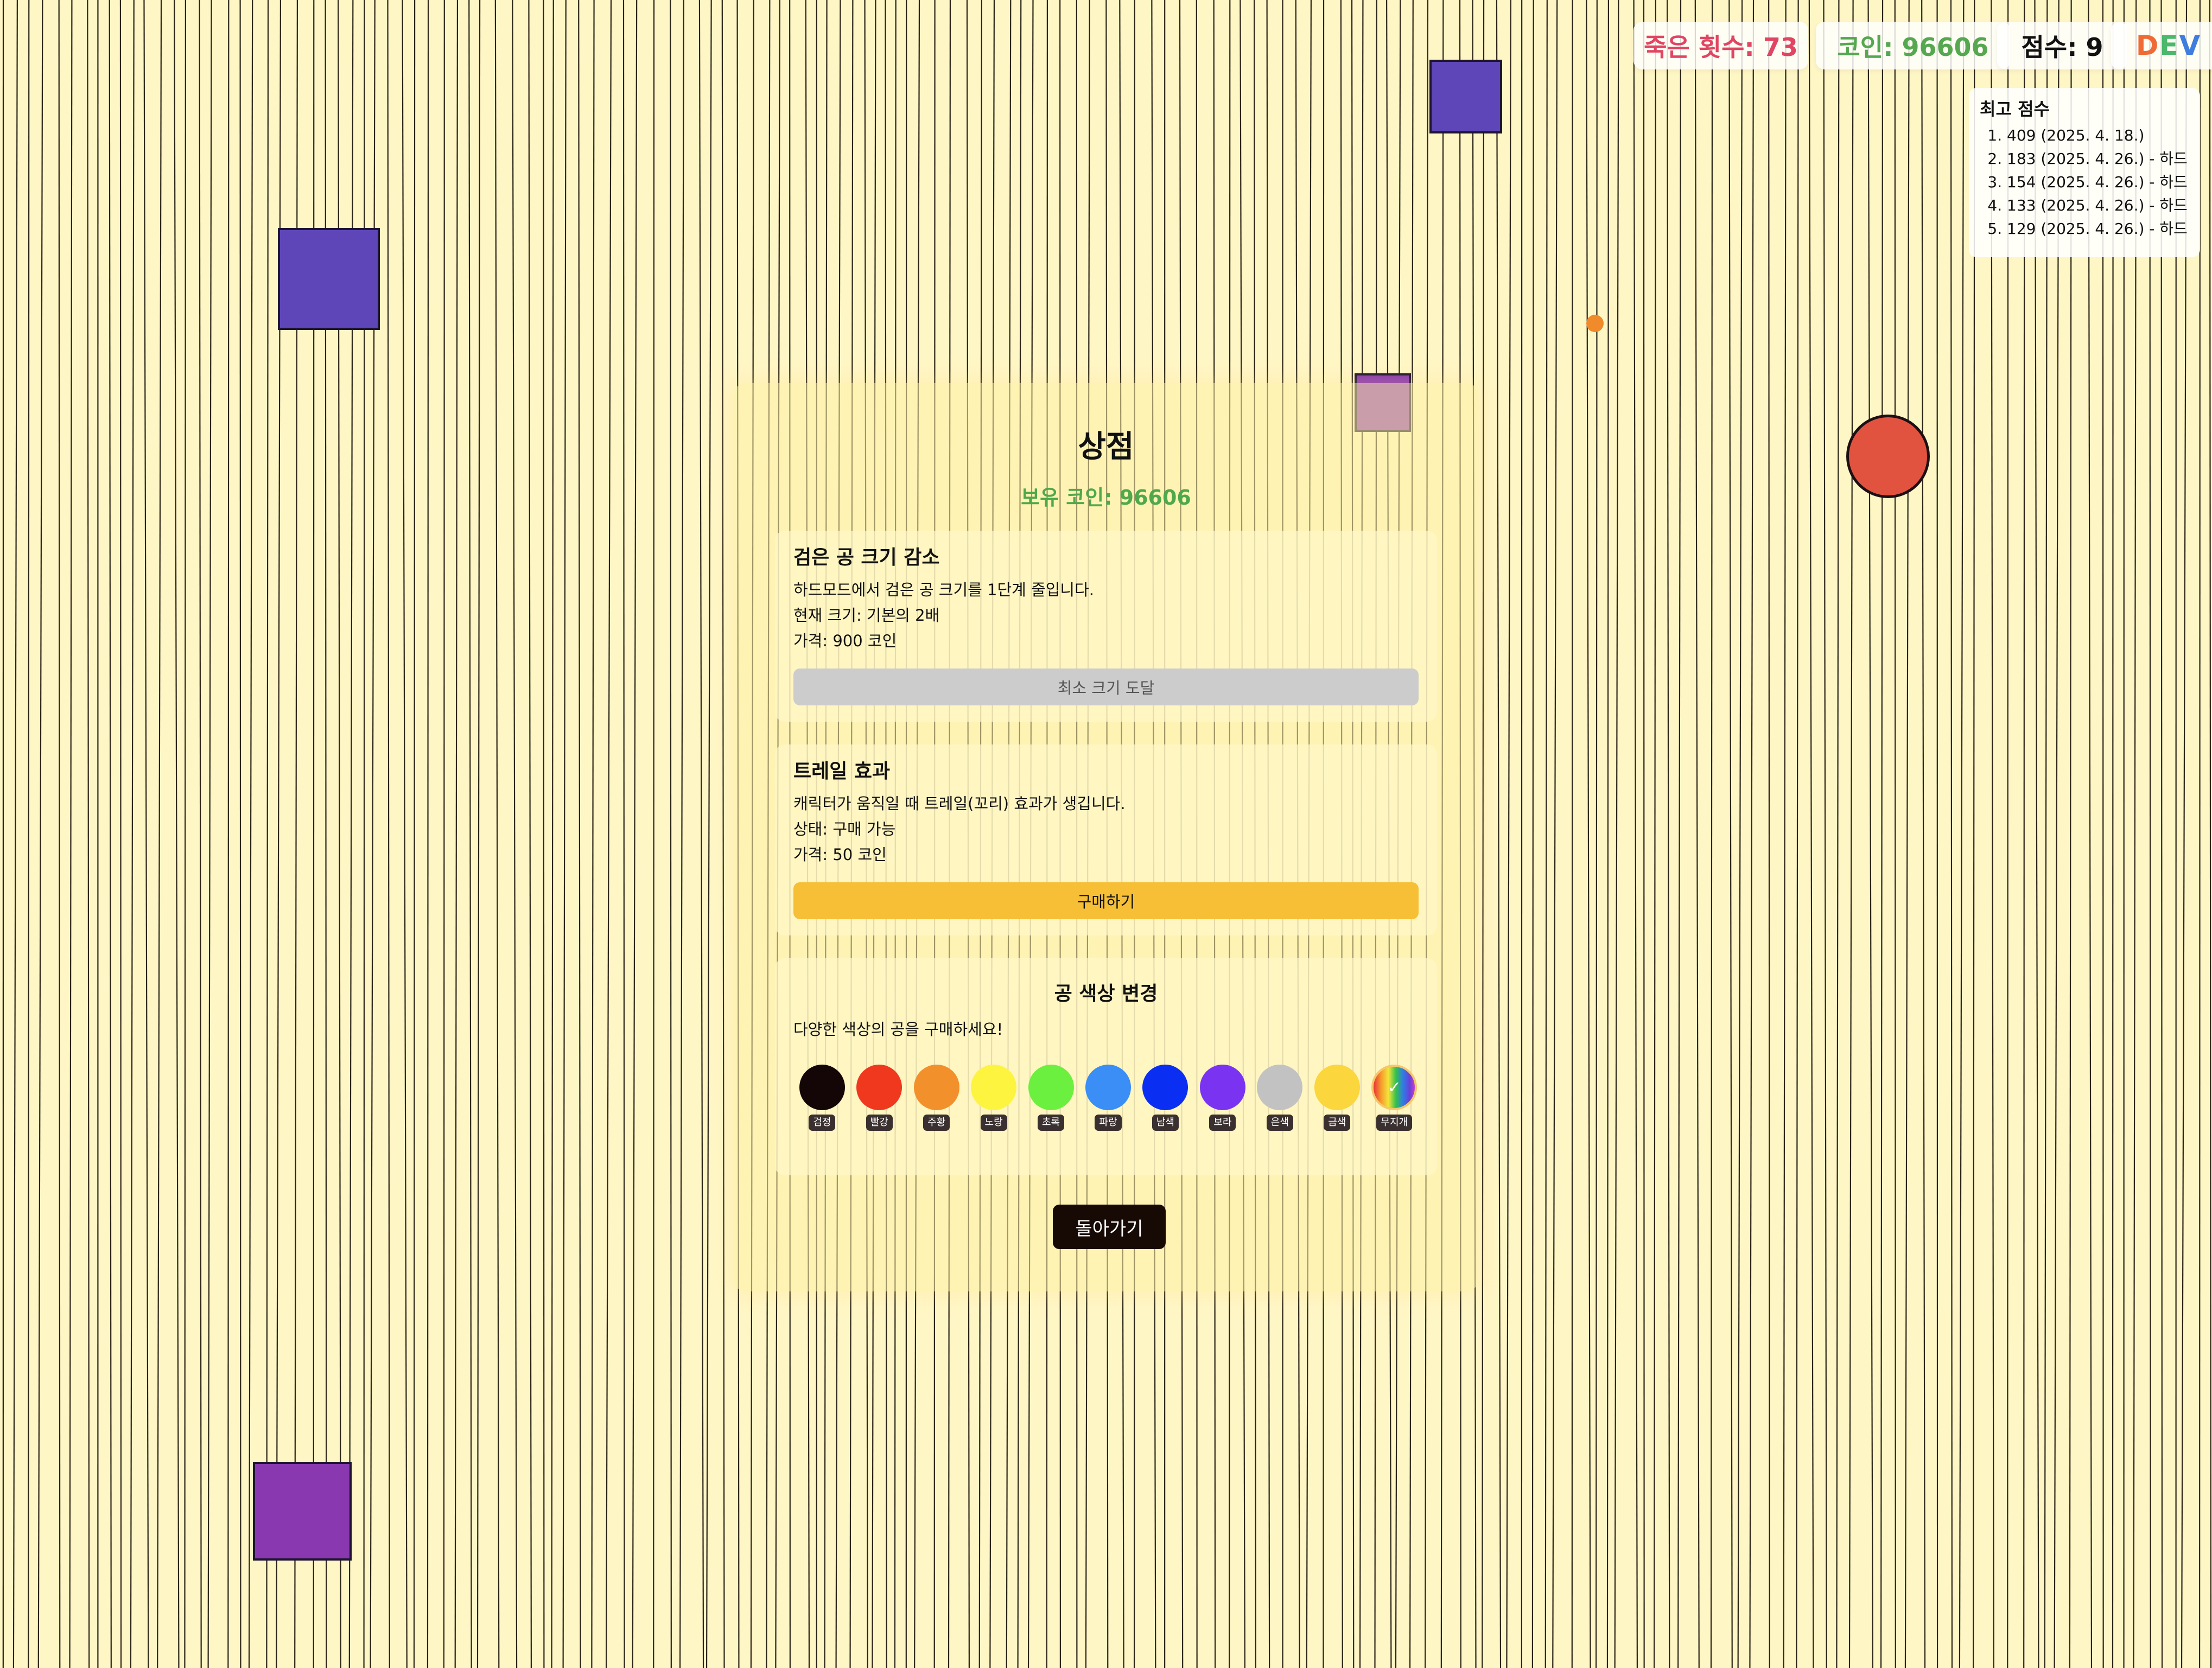 The image size is (2212, 1668). Describe the element at coordinates (2098, 228) in the screenshot. I see `high-score-entry: 129 (2025. 4. 26.) - 하드` at that location.